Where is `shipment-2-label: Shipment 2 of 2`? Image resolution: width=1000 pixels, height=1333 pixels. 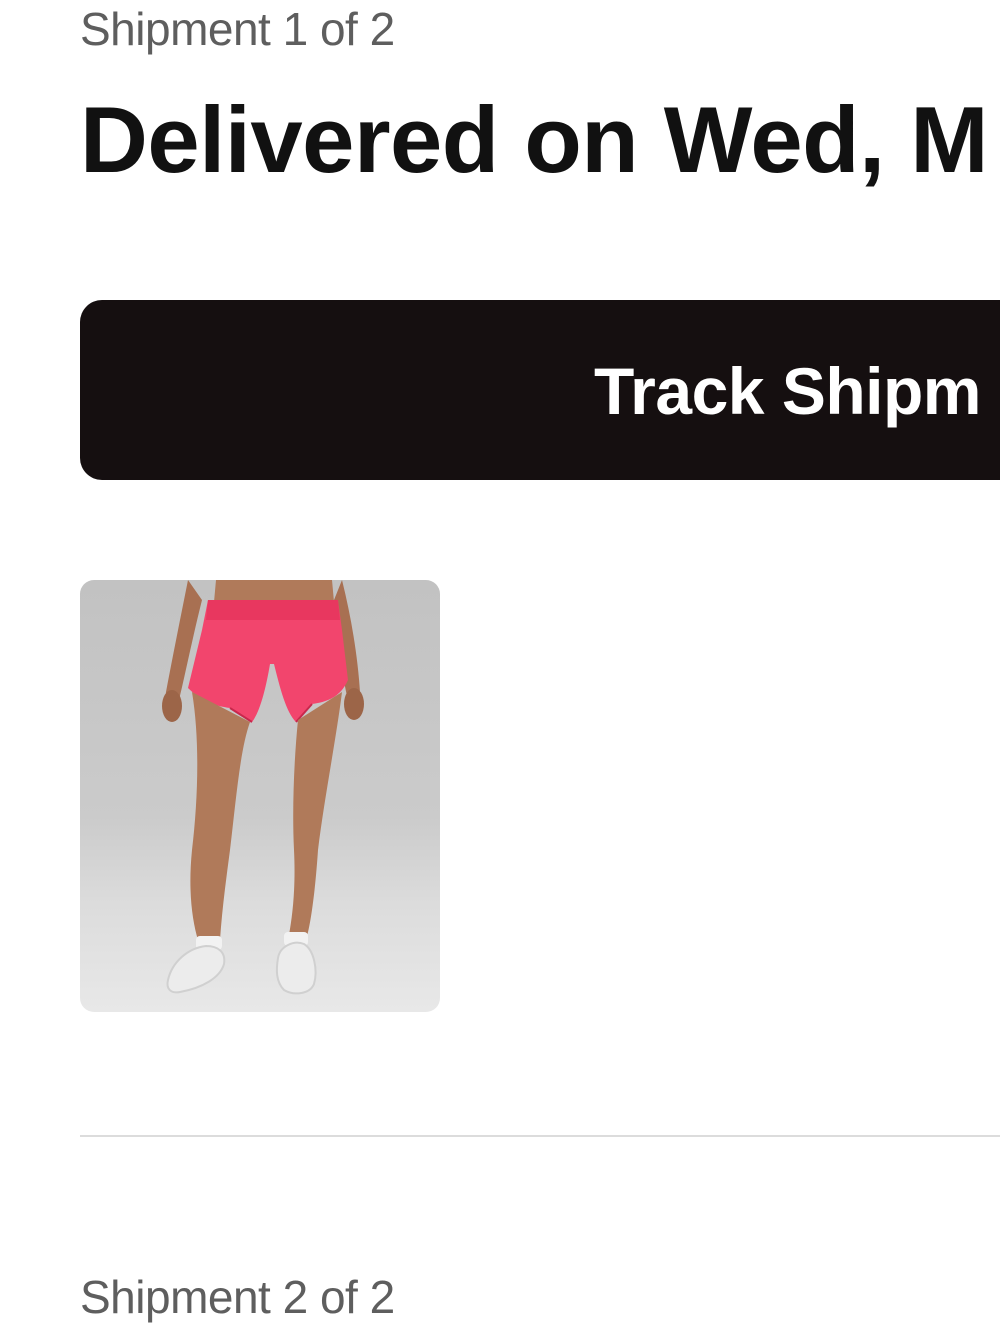 shipment-2-label: Shipment 2 of 2 is located at coordinates (237, 1297).